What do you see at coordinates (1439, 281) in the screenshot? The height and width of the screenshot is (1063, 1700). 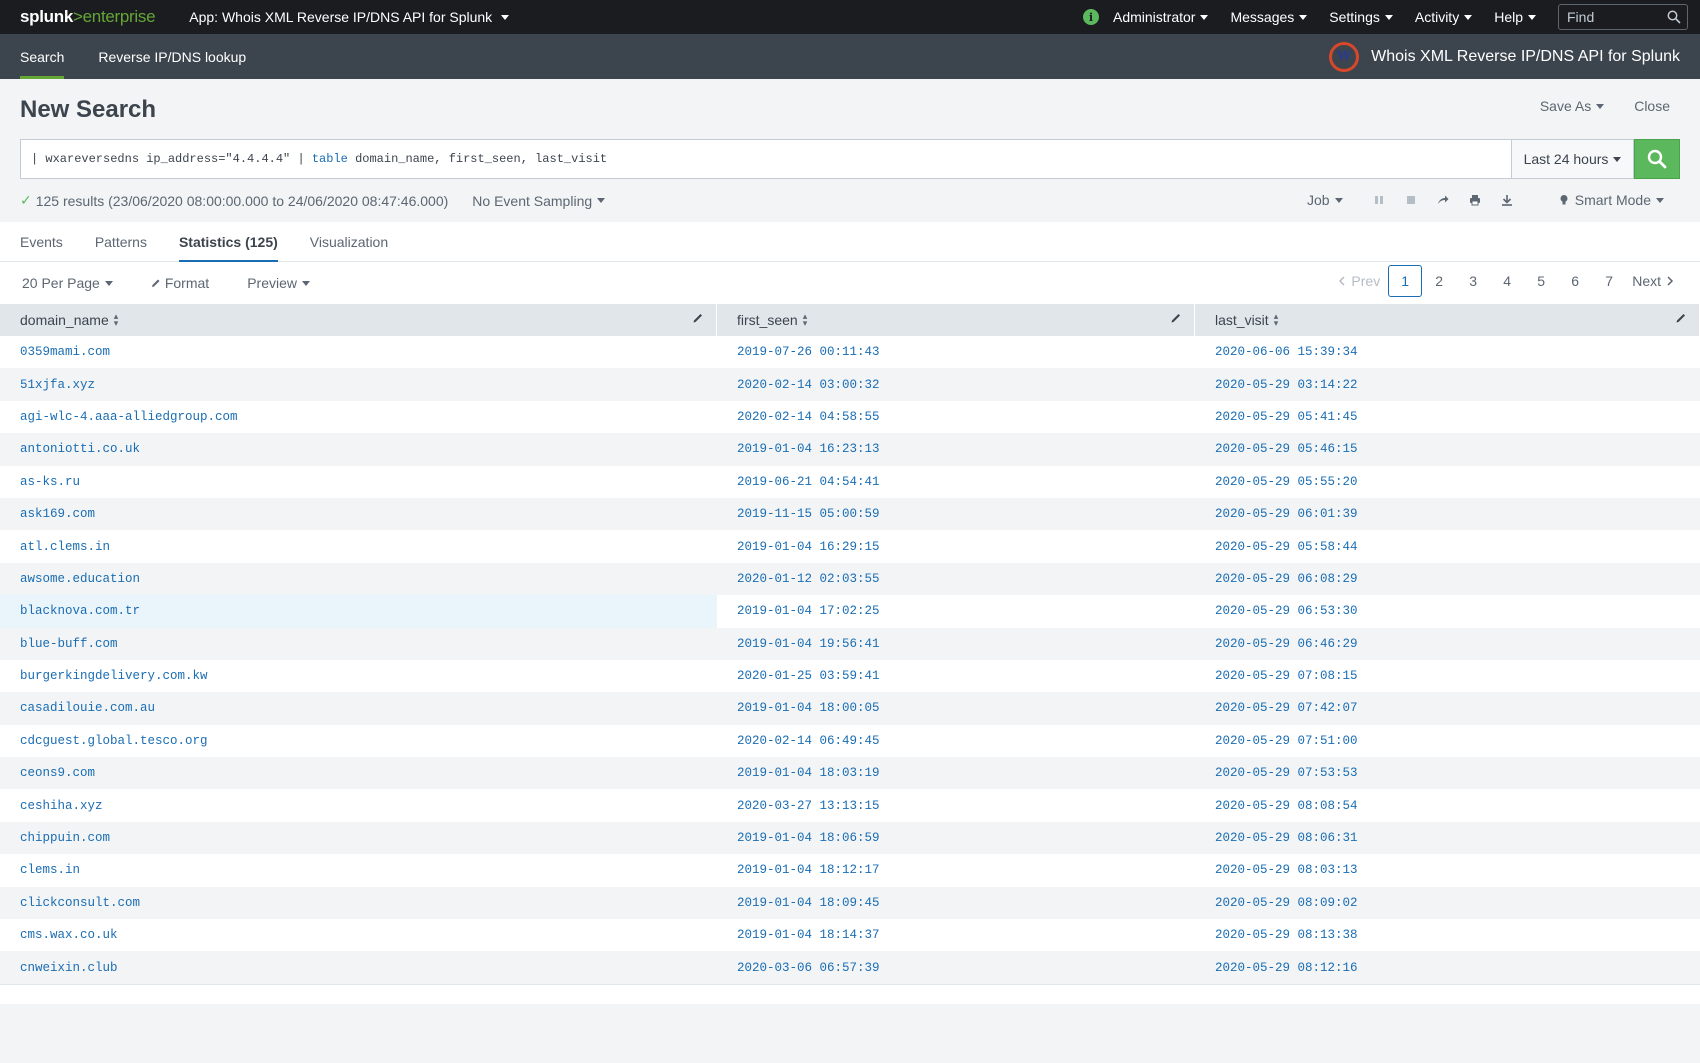 I see `page-2-button: 2` at bounding box center [1439, 281].